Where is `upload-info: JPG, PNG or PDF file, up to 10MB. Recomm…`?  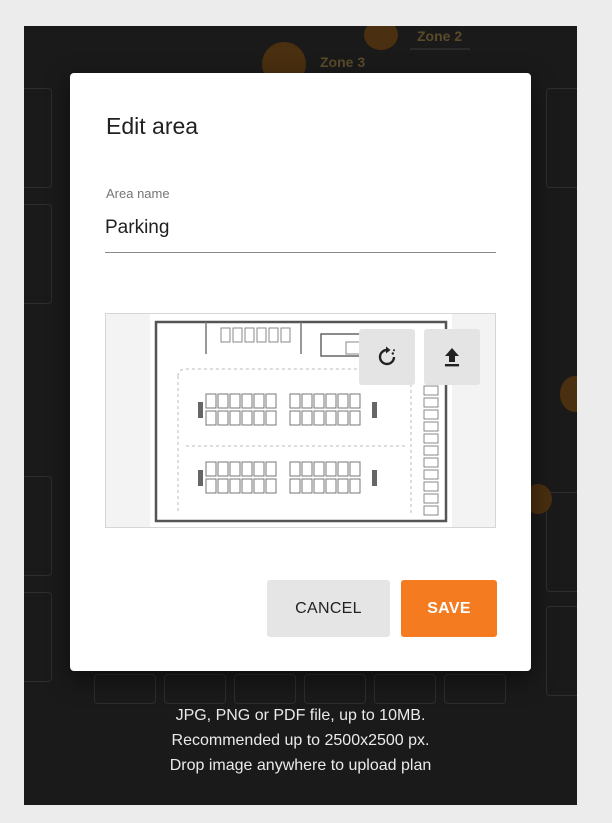
upload-info: JPG, PNG or PDF file, up to 10MB. Recomm… is located at coordinates (300, 740).